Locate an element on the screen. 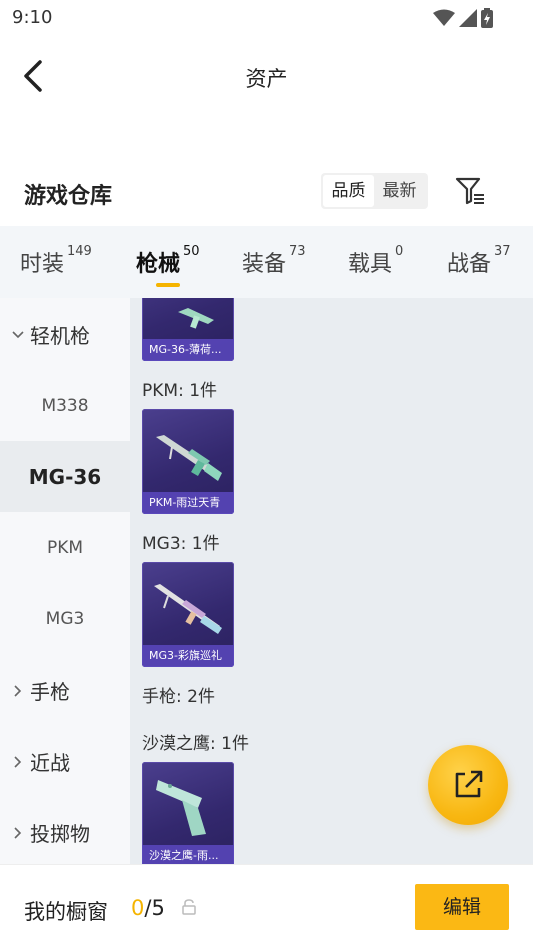 Image resolution: width=533 pixels, height=948 pixels. pistol-skin-image is located at coordinates (181, 808).